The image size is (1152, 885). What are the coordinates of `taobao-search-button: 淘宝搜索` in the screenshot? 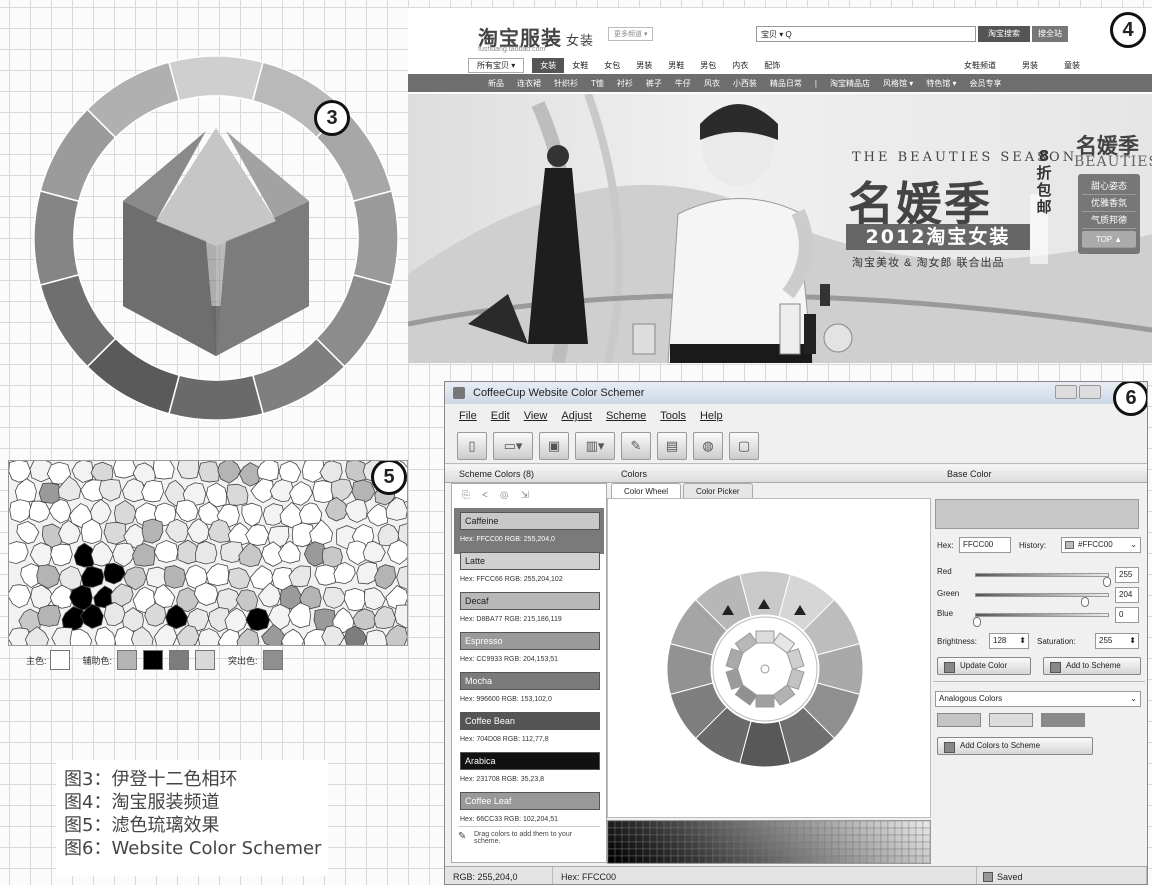 It's located at (1004, 34).